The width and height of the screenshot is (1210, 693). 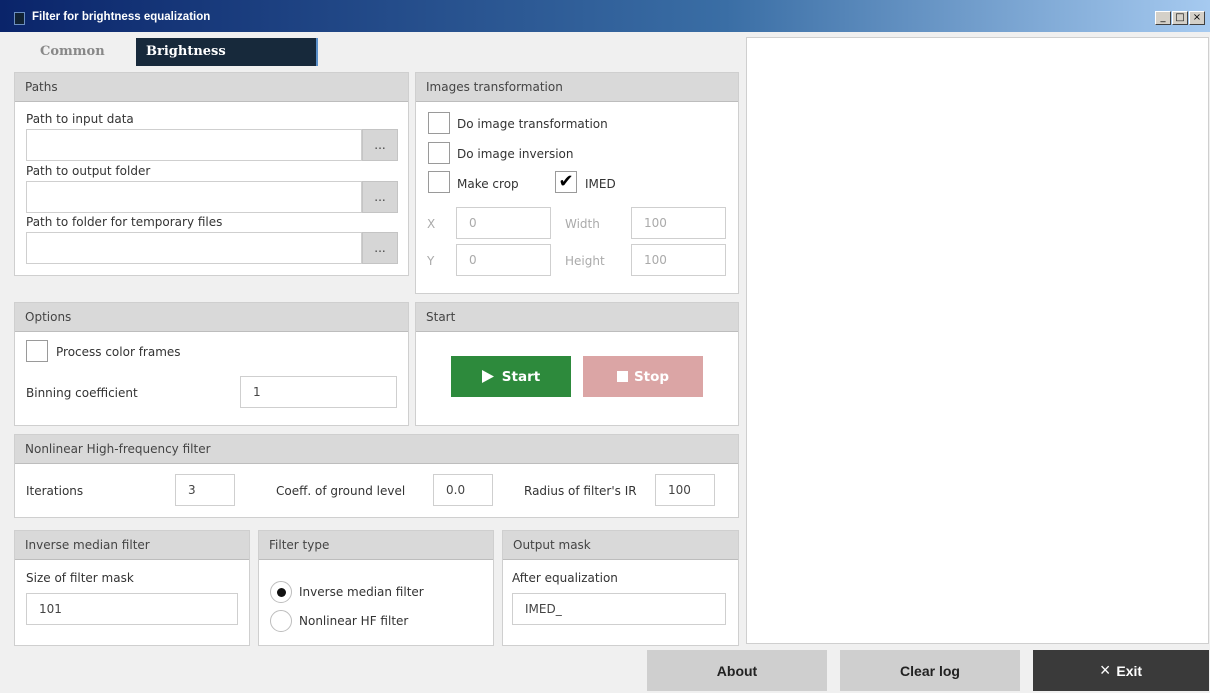 What do you see at coordinates (678, 260) in the screenshot?
I see `crop-height-field: 100` at bounding box center [678, 260].